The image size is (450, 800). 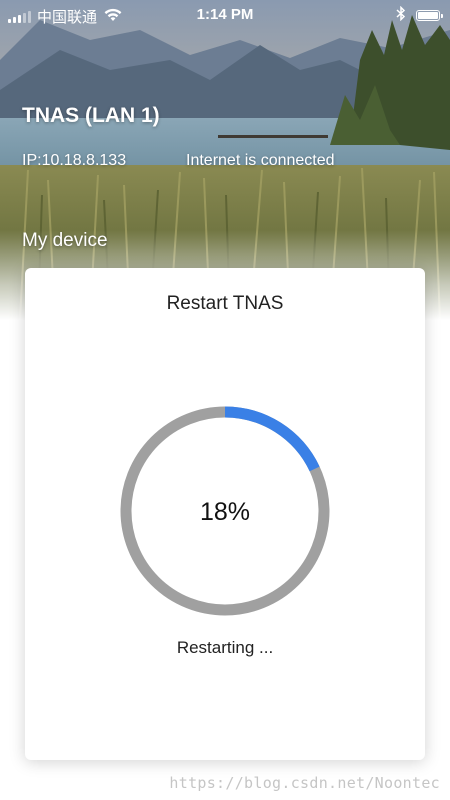 I want to click on status-bar-time: 1:14 PM, so click(x=225, y=14).